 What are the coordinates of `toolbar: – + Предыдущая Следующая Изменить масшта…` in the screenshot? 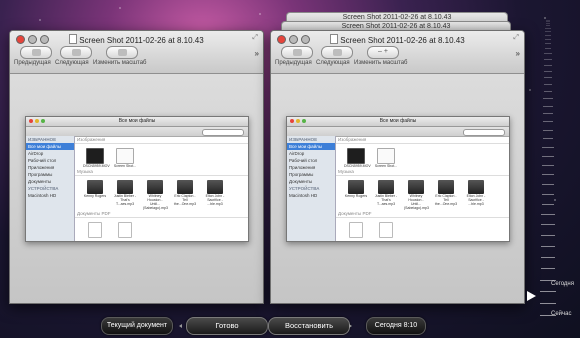 It's located at (390, 59).